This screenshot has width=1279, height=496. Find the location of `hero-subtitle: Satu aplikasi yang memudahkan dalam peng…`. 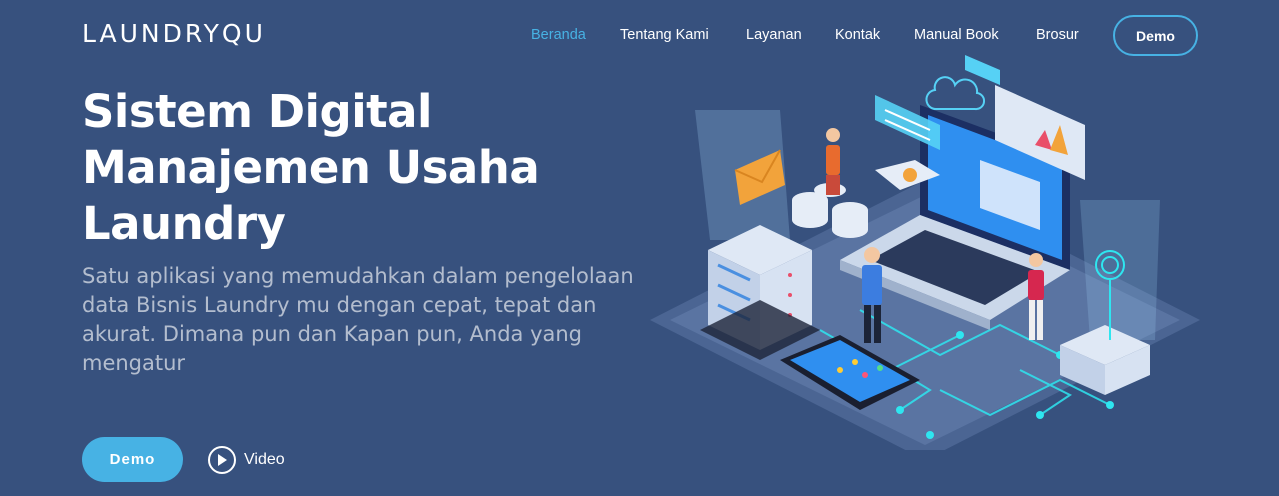

hero-subtitle: Satu aplikasi yang memudahkan dalam peng… is located at coordinates (358, 319).